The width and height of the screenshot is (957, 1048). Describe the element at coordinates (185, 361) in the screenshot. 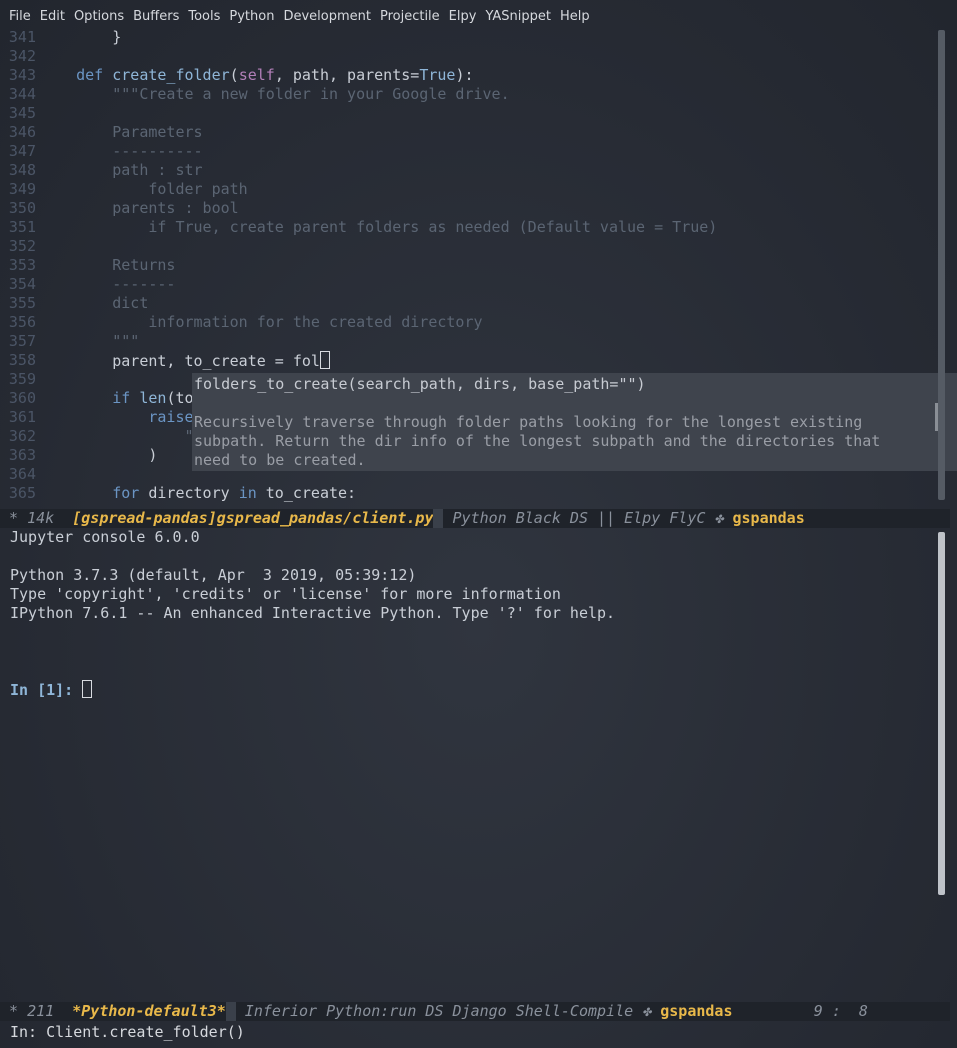

I see `code-text: parent, to_create = fol` at that location.